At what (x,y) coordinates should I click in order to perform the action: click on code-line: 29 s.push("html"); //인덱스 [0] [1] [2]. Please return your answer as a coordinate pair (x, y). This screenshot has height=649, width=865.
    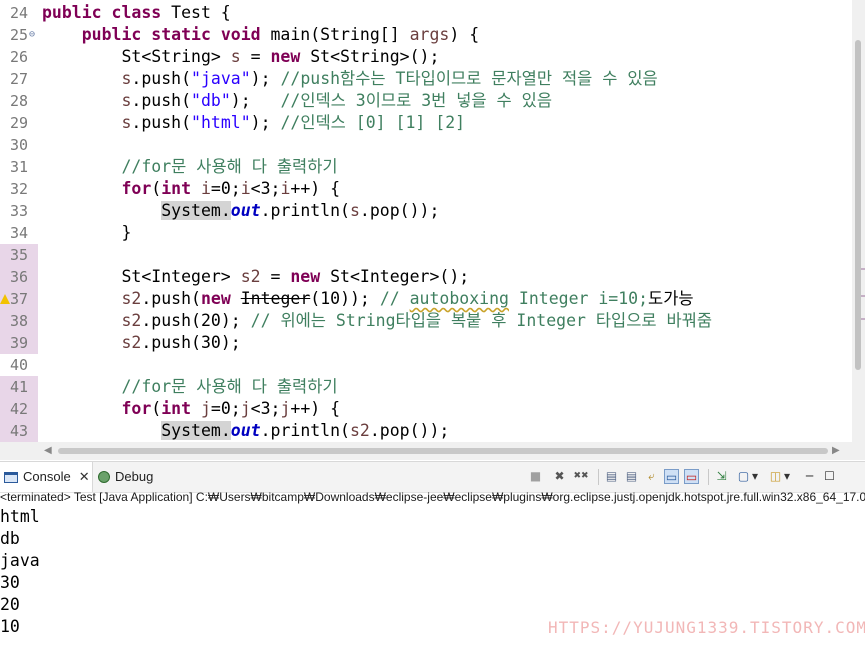
    Looking at the image, I should click on (426, 123).